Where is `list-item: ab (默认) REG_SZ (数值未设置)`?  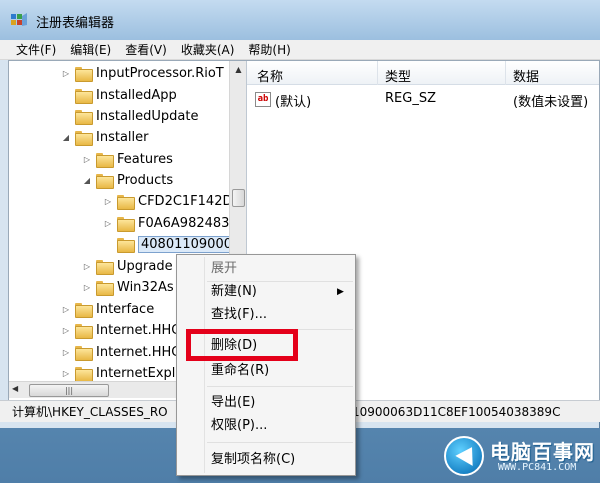
list-item: ab (默认) REG_SZ (数值未设置) is located at coordinates (423, 101).